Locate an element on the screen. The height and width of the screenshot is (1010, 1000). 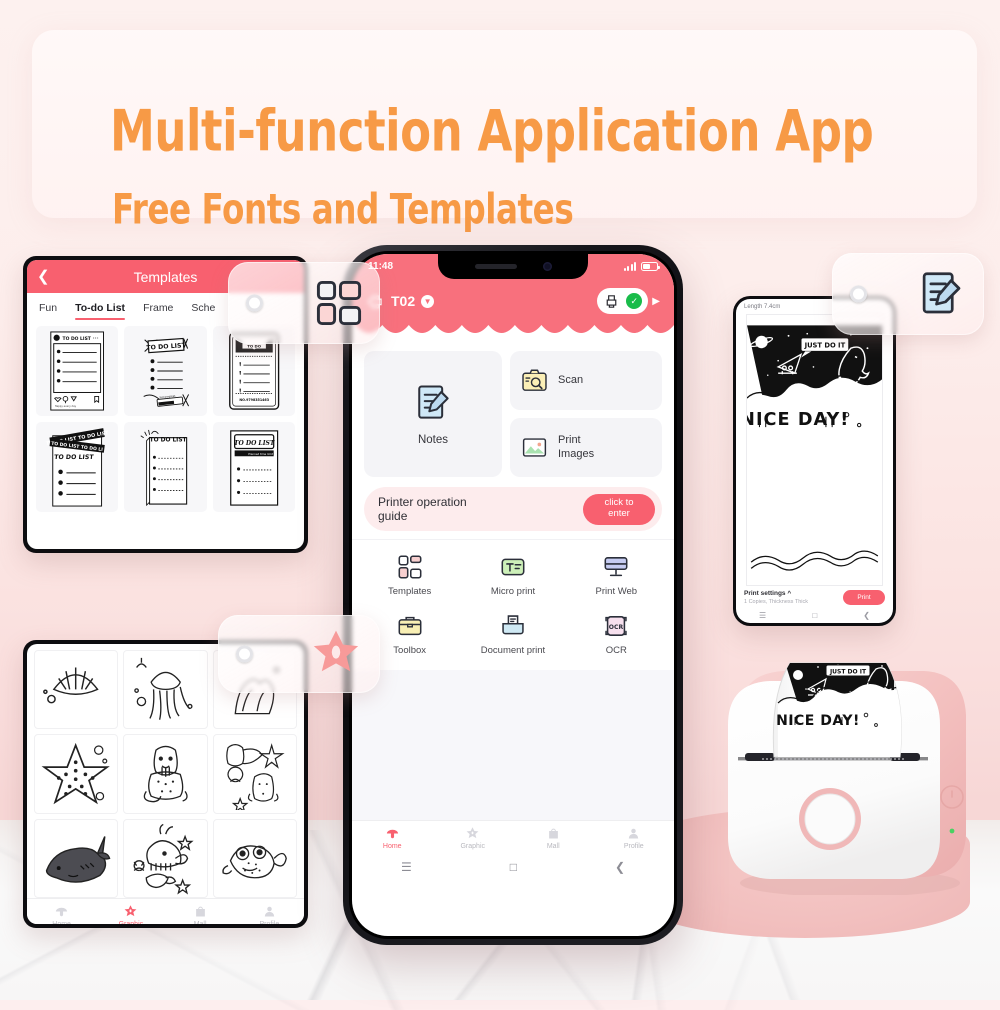
briefcase-icon is located at coordinates (410, 626).